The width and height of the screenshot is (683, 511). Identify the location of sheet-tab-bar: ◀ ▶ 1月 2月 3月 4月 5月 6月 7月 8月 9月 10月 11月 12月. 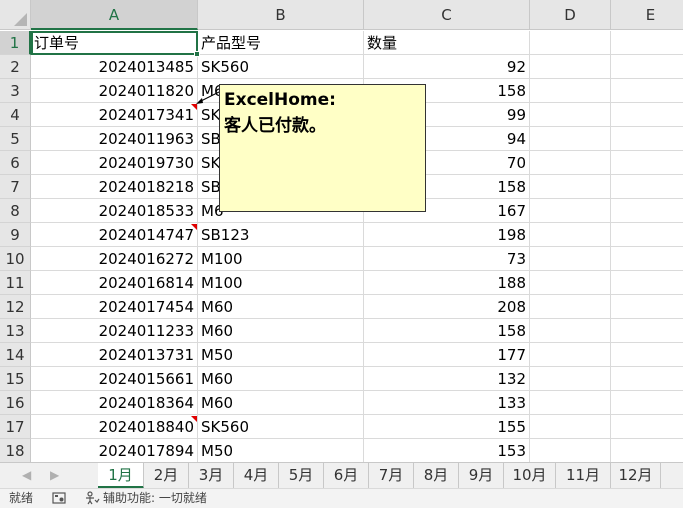
(341, 475).